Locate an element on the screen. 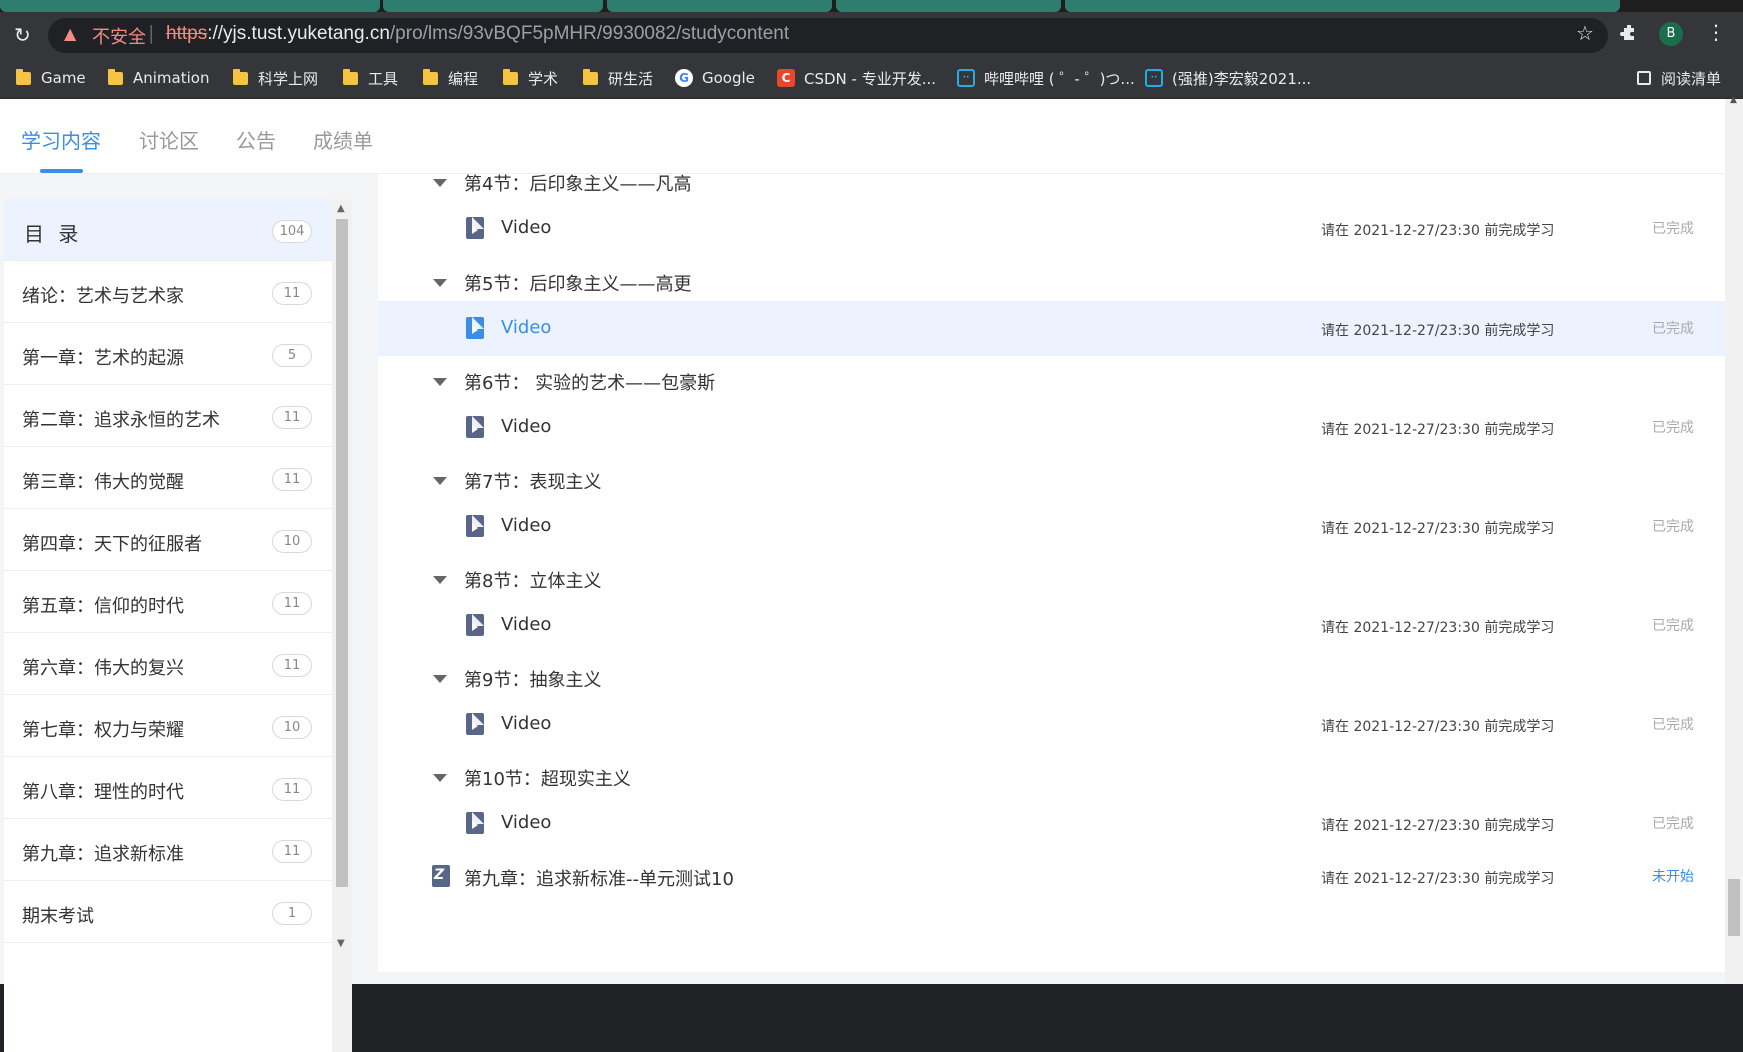  bookmark-label: Animation is located at coordinates (171, 78).